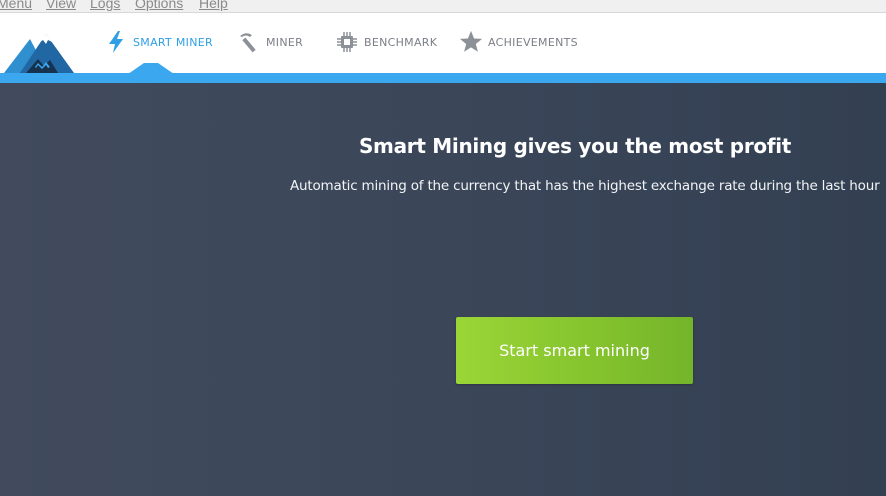 The width and height of the screenshot is (886, 496). What do you see at coordinates (213, 5) in the screenshot?
I see `menu-item-help: Help` at bounding box center [213, 5].